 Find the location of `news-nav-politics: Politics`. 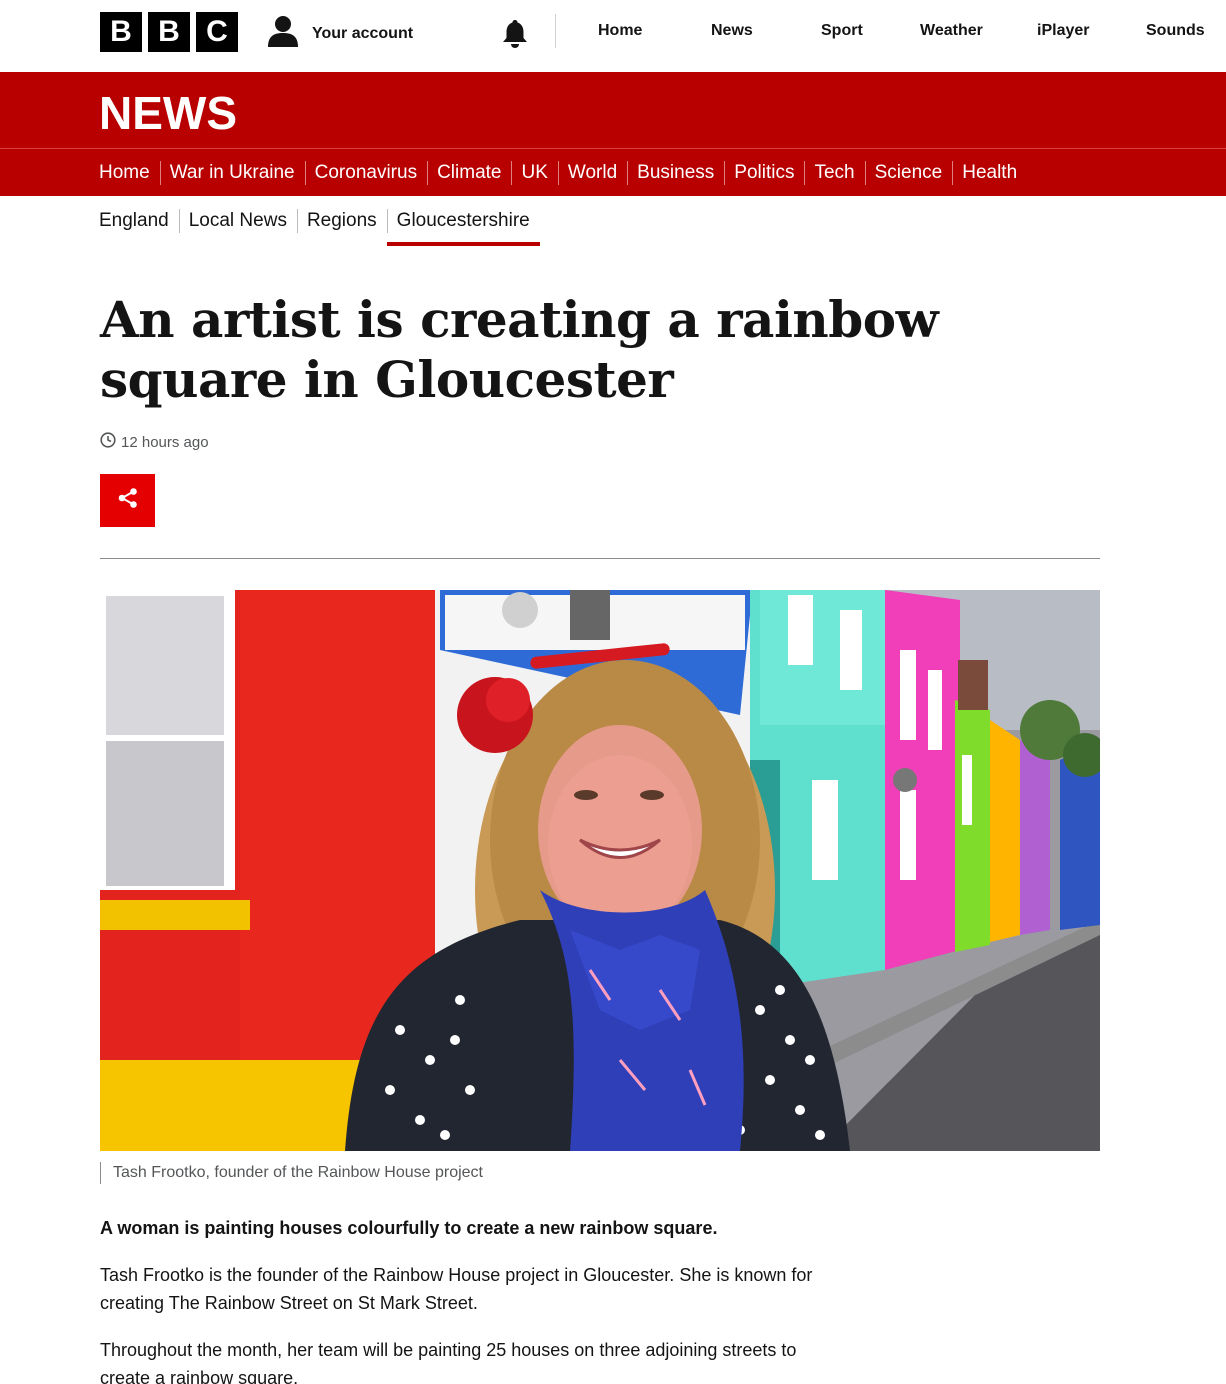

news-nav-politics: Politics is located at coordinates (764, 173).